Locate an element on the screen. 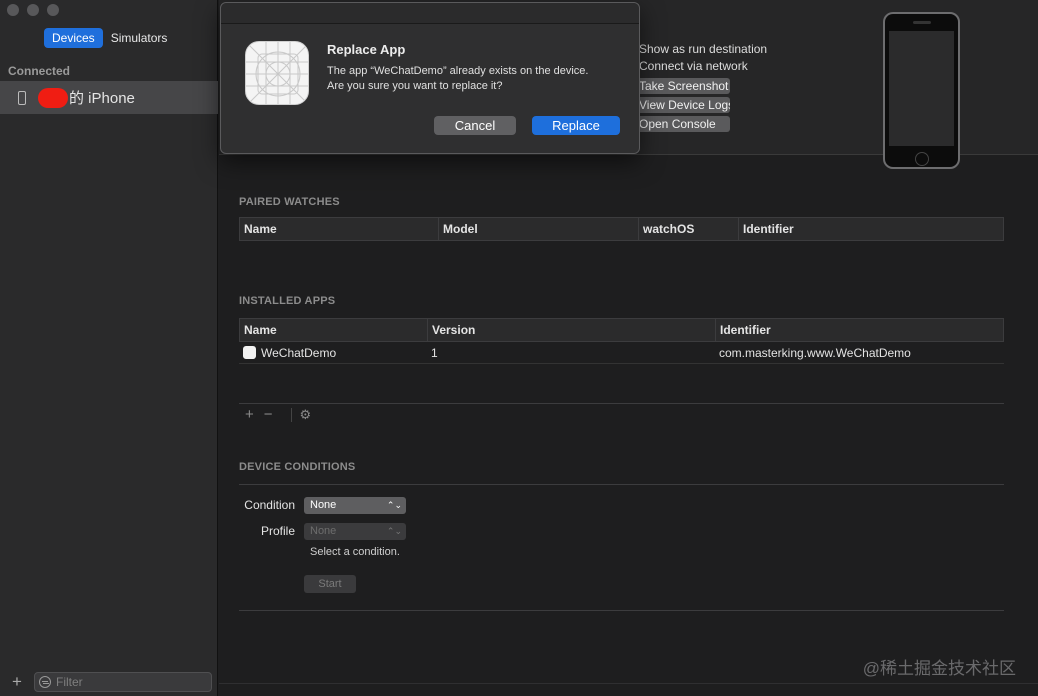 The image size is (1038, 696). dialog-titlebar is located at coordinates (430, 13).